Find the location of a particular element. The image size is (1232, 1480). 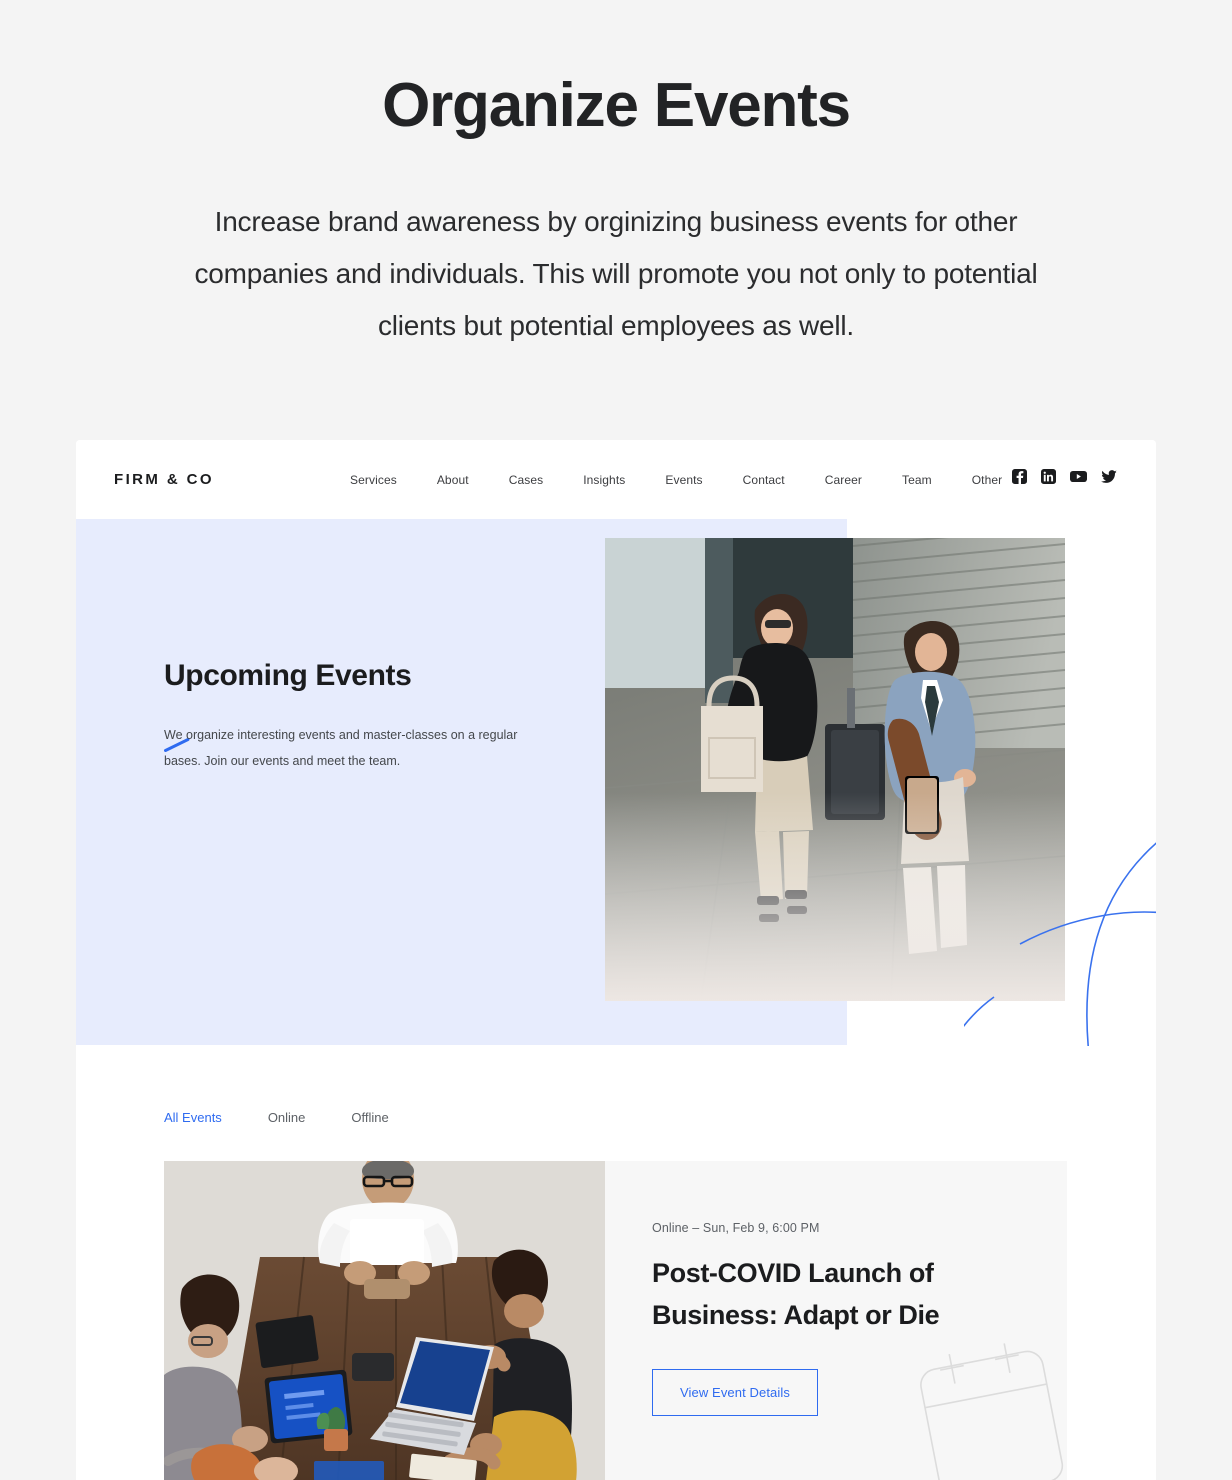

event-photo is located at coordinates (384, 1320).